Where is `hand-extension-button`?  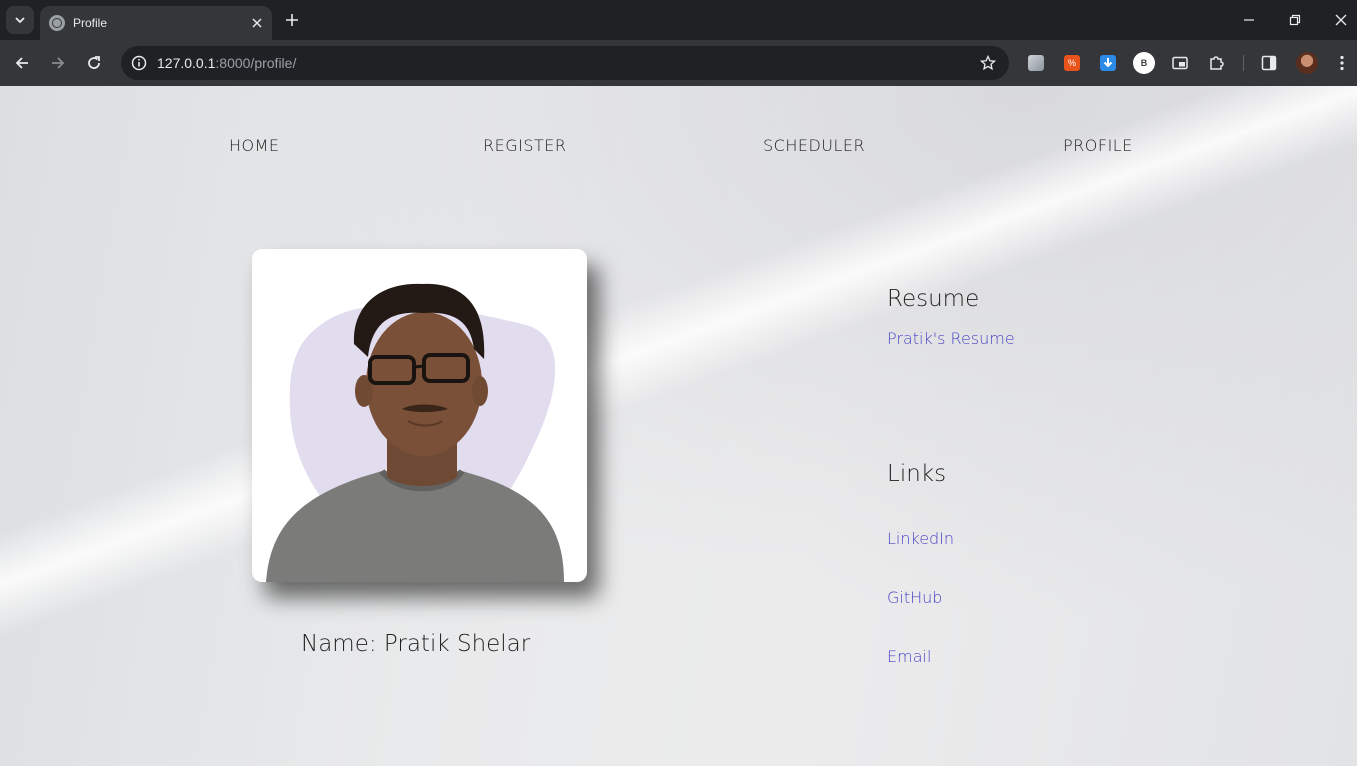
hand-extension-button is located at coordinates (1036, 63).